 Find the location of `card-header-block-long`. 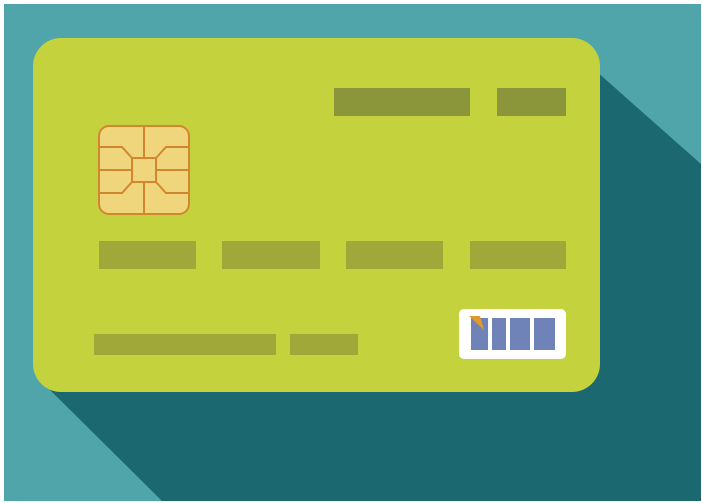

card-header-block-long is located at coordinates (402, 102).